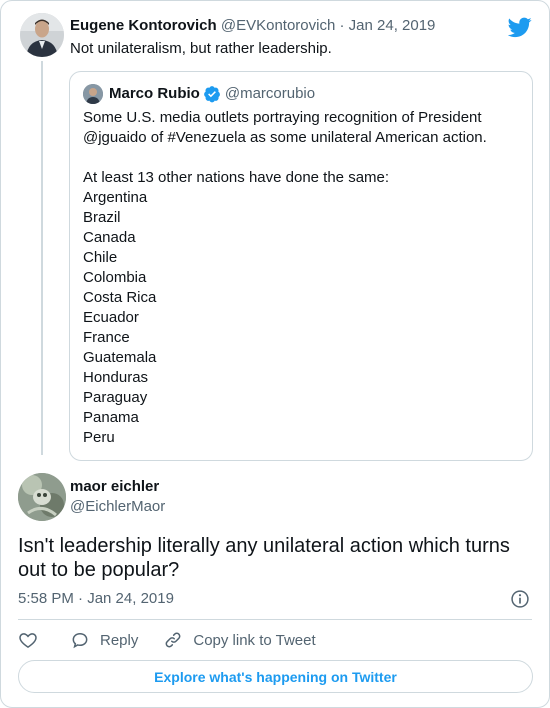 Image resolution: width=550 pixels, height=708 pixels. Describe the element at coordinates (520, 599) in the screenshot. I see `info-icon` at that location.